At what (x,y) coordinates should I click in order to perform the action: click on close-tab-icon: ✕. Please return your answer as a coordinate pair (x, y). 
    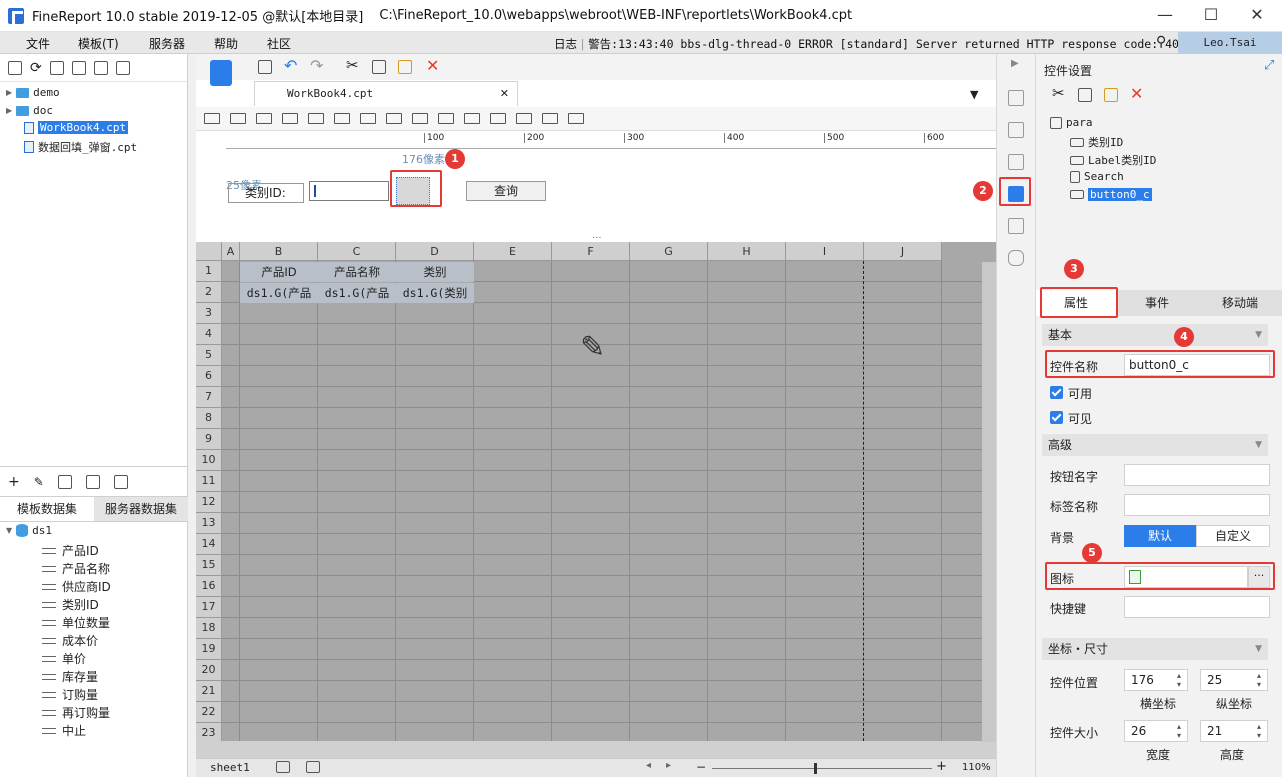
    Looking at the image, I should click on (504, 94).